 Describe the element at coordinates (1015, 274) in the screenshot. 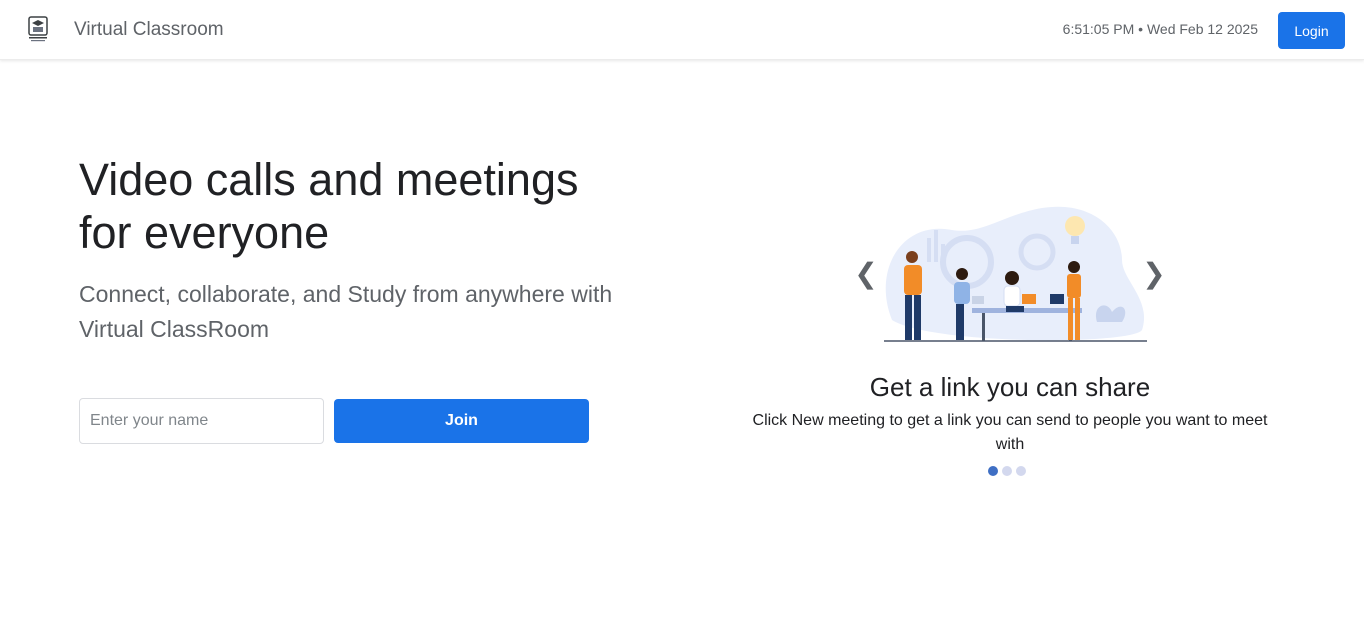

I see `meeting-illustration` at that location.